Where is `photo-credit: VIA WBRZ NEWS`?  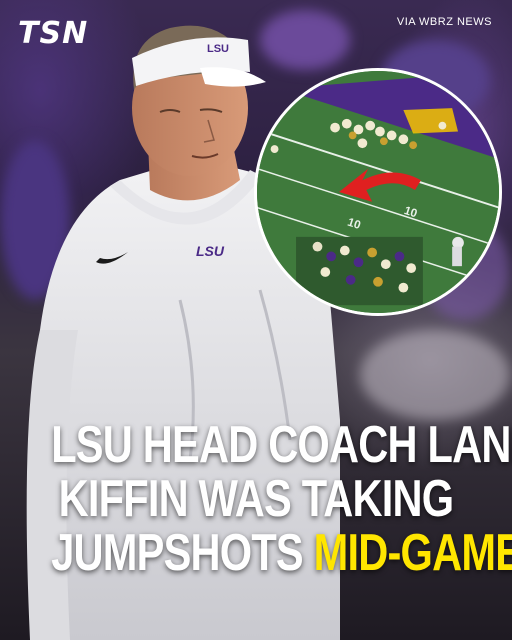 photo-credit: VIA WBRZ NEWS is located at coordinates (444, 22).